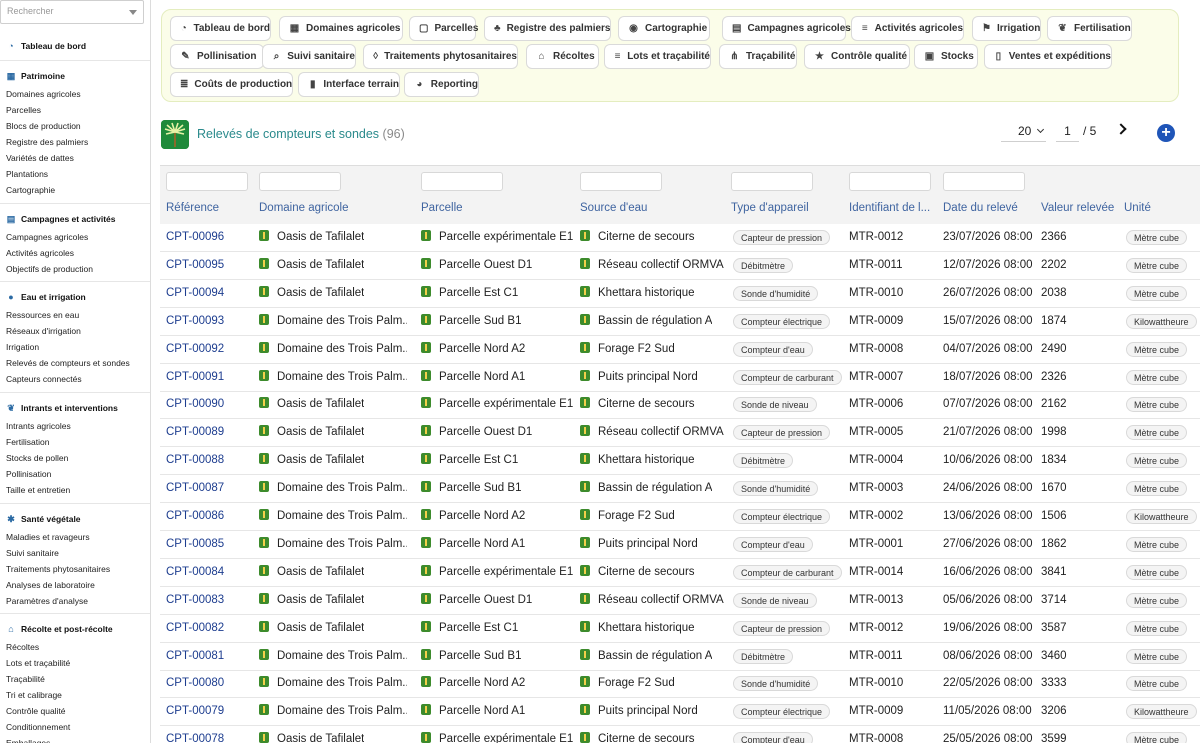 The width and height of the screenshot is (1200, 743). What do you see at coordinates (75, 537) in the screenshot?
I see `sidebar-item: Maladies et ravageurs` at bounding box center [75, 537].